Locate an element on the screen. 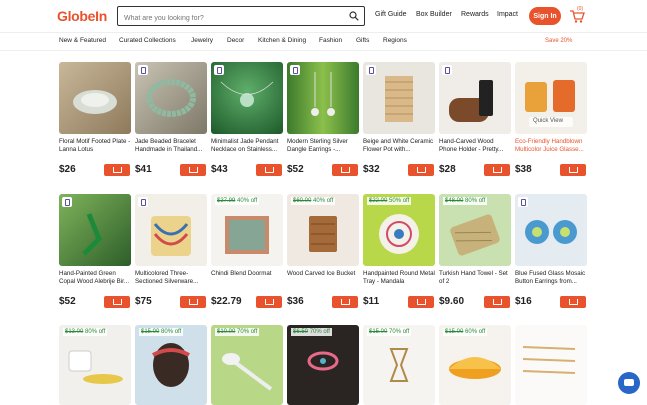 Image resolution: width=647 pixels, height=405 pixels. sale-badge: $37.99 40% off is located at coordinates (237, 201).